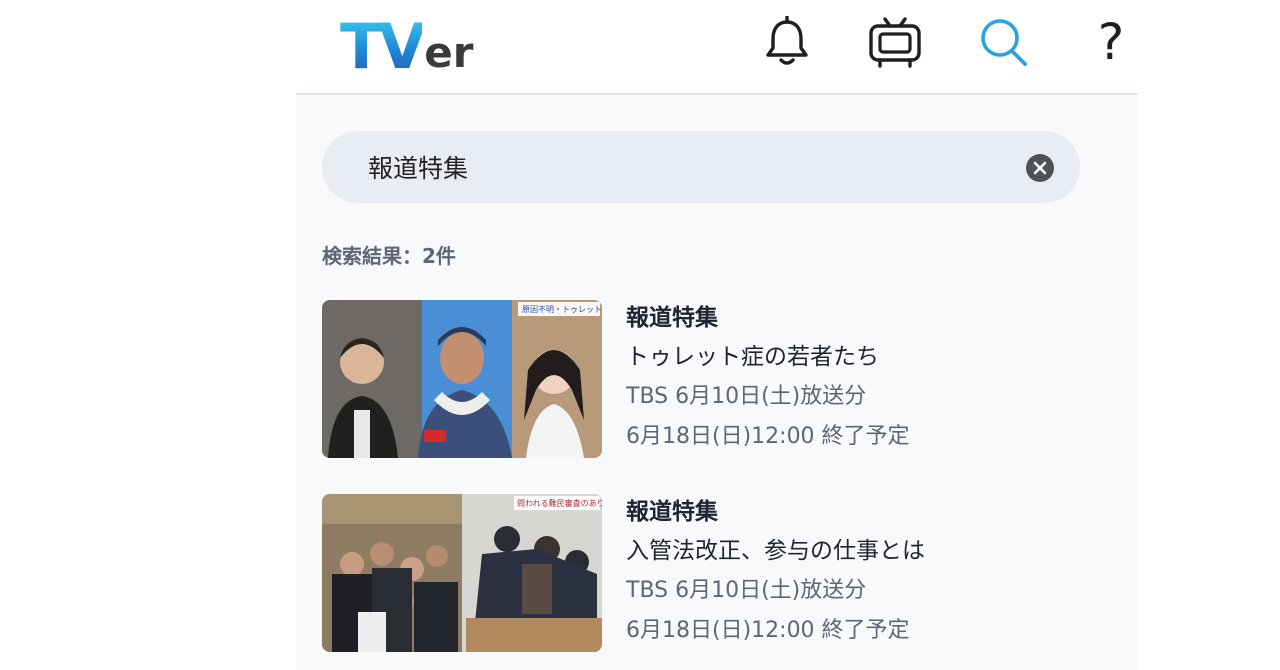 The image size is (1280, 670). I want to click on clear-search-button, so click(1040, 168).